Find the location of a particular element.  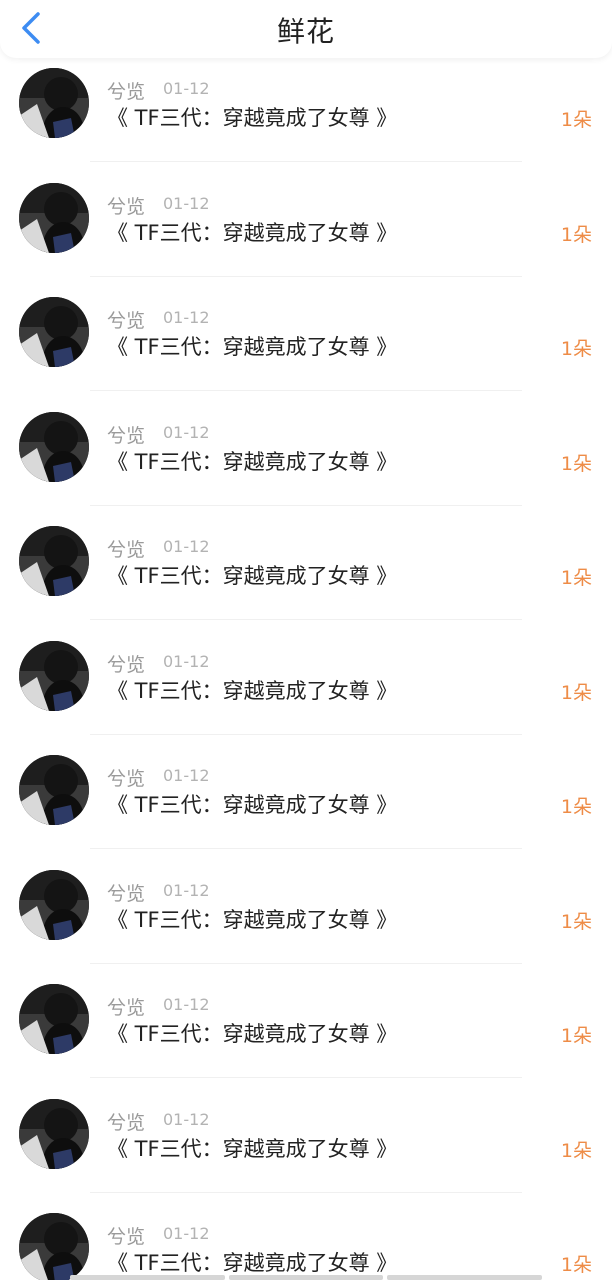

bottom-scroll-indicator is located at coordinates (306, 1277).